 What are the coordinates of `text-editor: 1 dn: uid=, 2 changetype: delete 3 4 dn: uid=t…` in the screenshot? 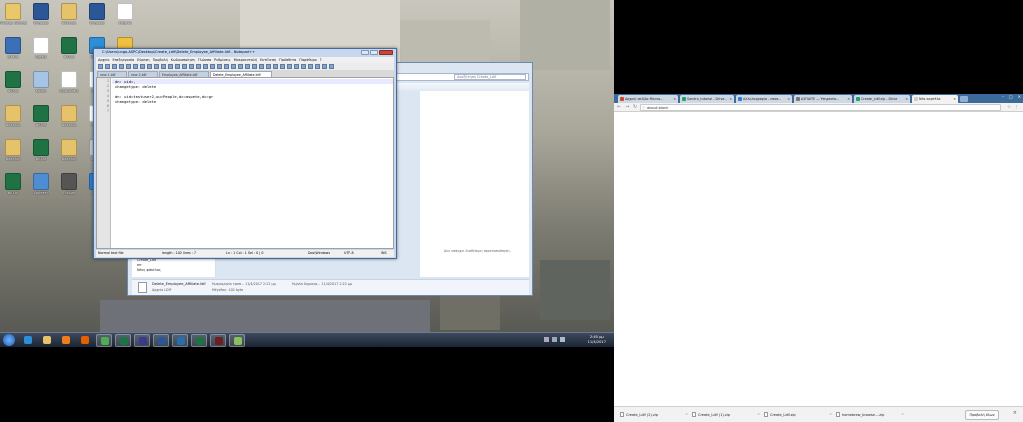 It's located at (245, 163).